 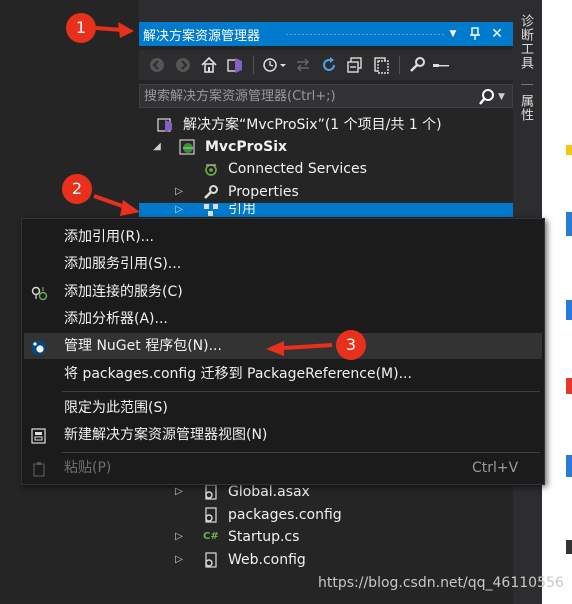 I want to click on titlebar-grip, so click(x=365, y=34).